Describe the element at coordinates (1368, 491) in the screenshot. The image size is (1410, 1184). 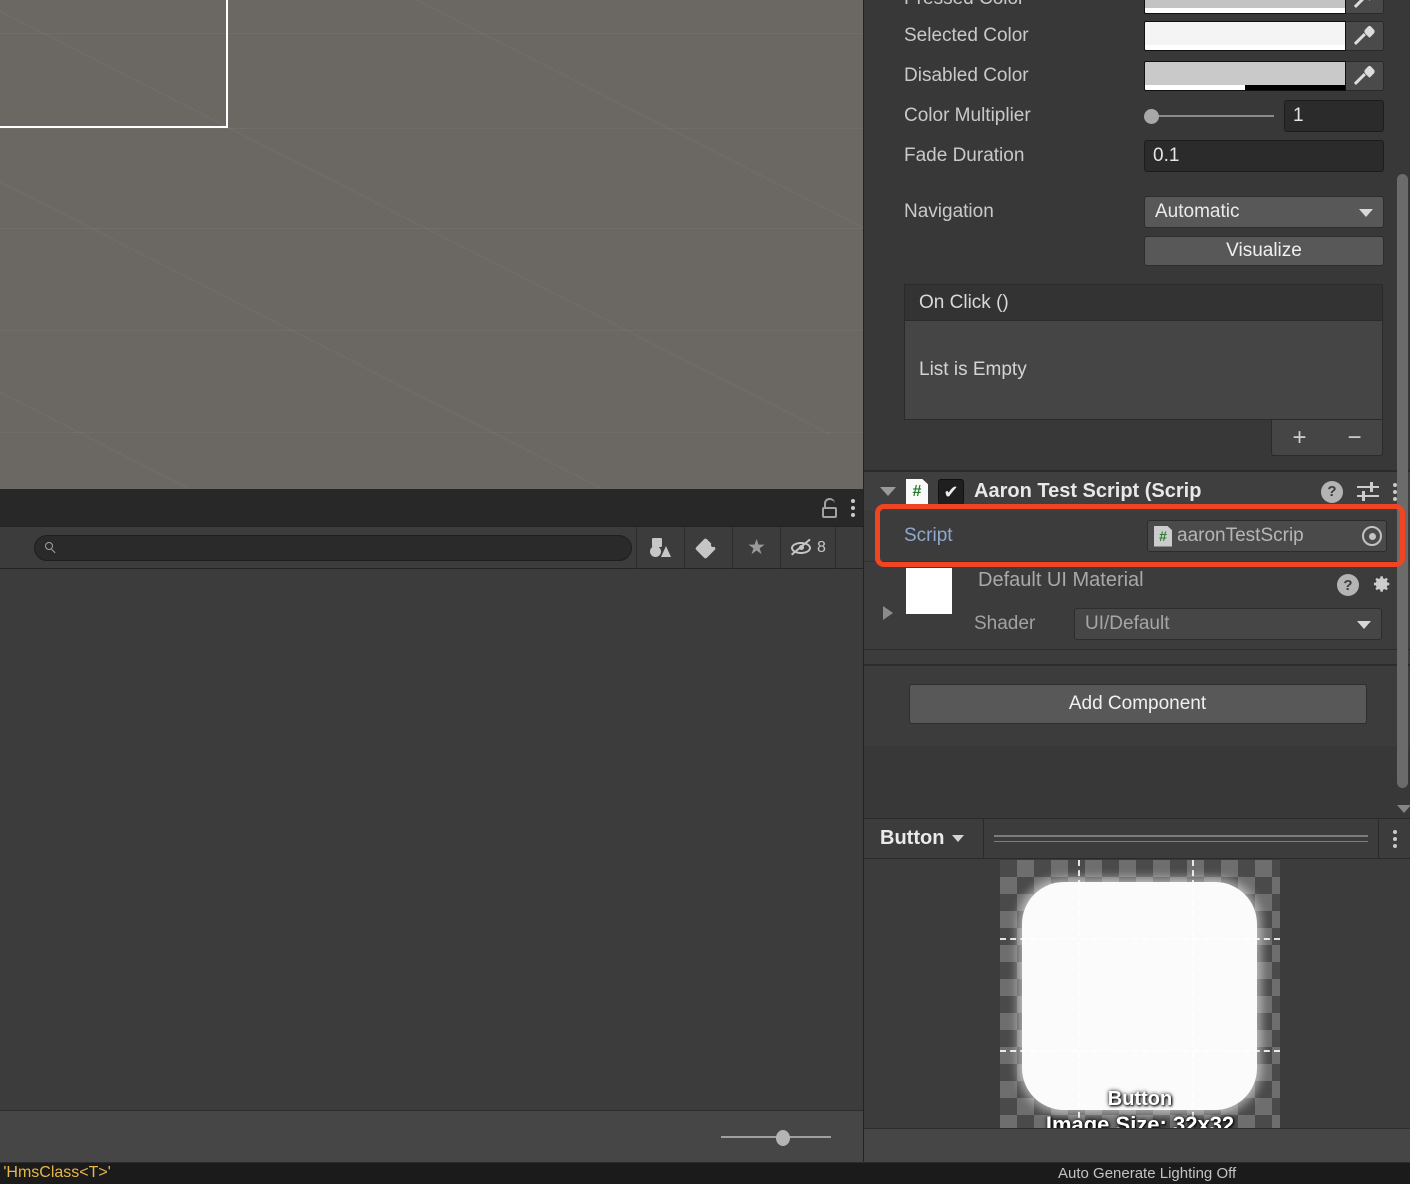
I see `preset-sliders-icon` at that location.